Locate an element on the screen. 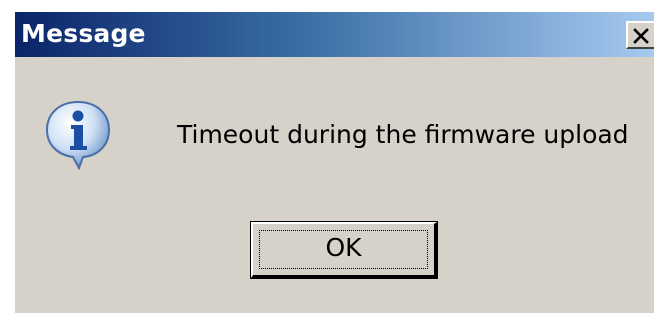 The height and width of the screenshot is (313, 654). close-button is located at coordinates (640, 35).